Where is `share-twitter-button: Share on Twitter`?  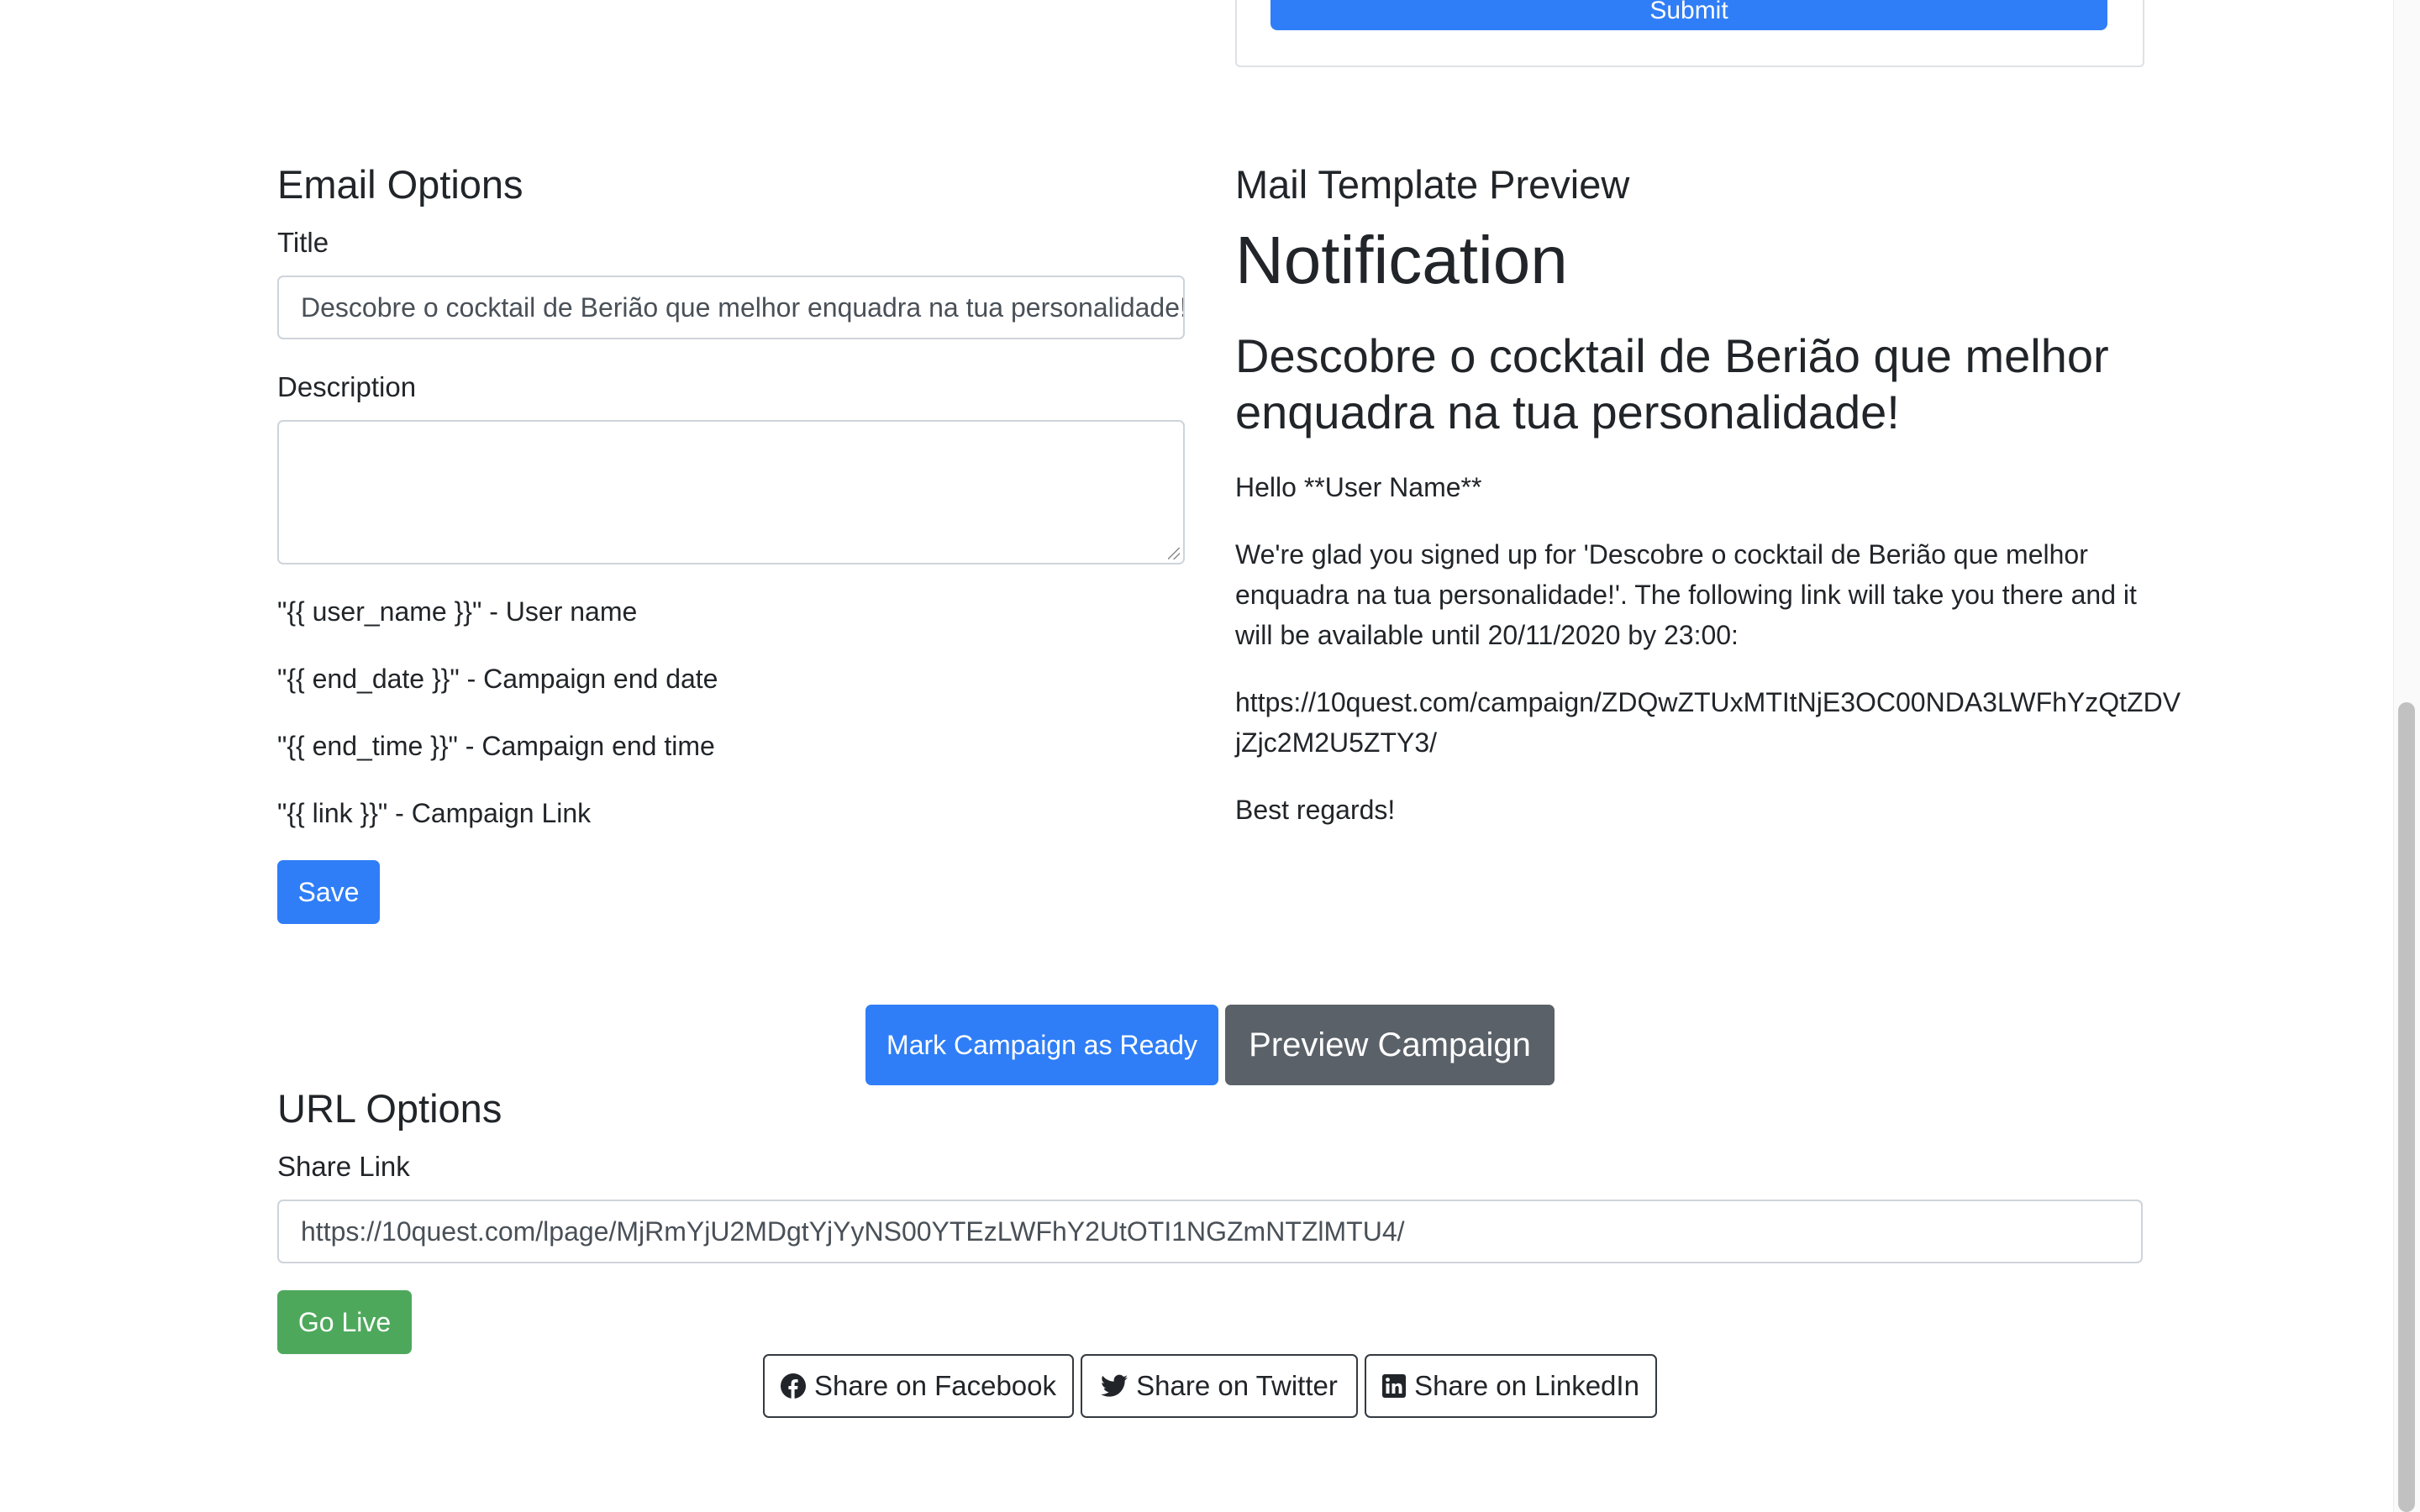
share-twitter-button: Share on Twitter is located at coordinates (1219, 1386).